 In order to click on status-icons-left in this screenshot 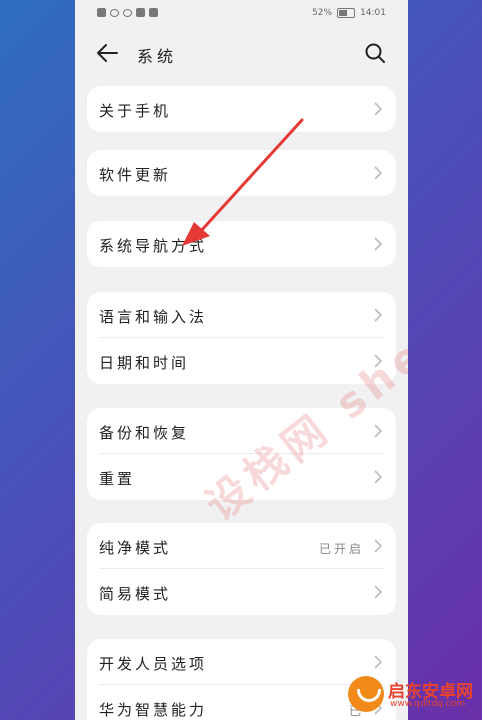, I will do `click(127, 12)`.